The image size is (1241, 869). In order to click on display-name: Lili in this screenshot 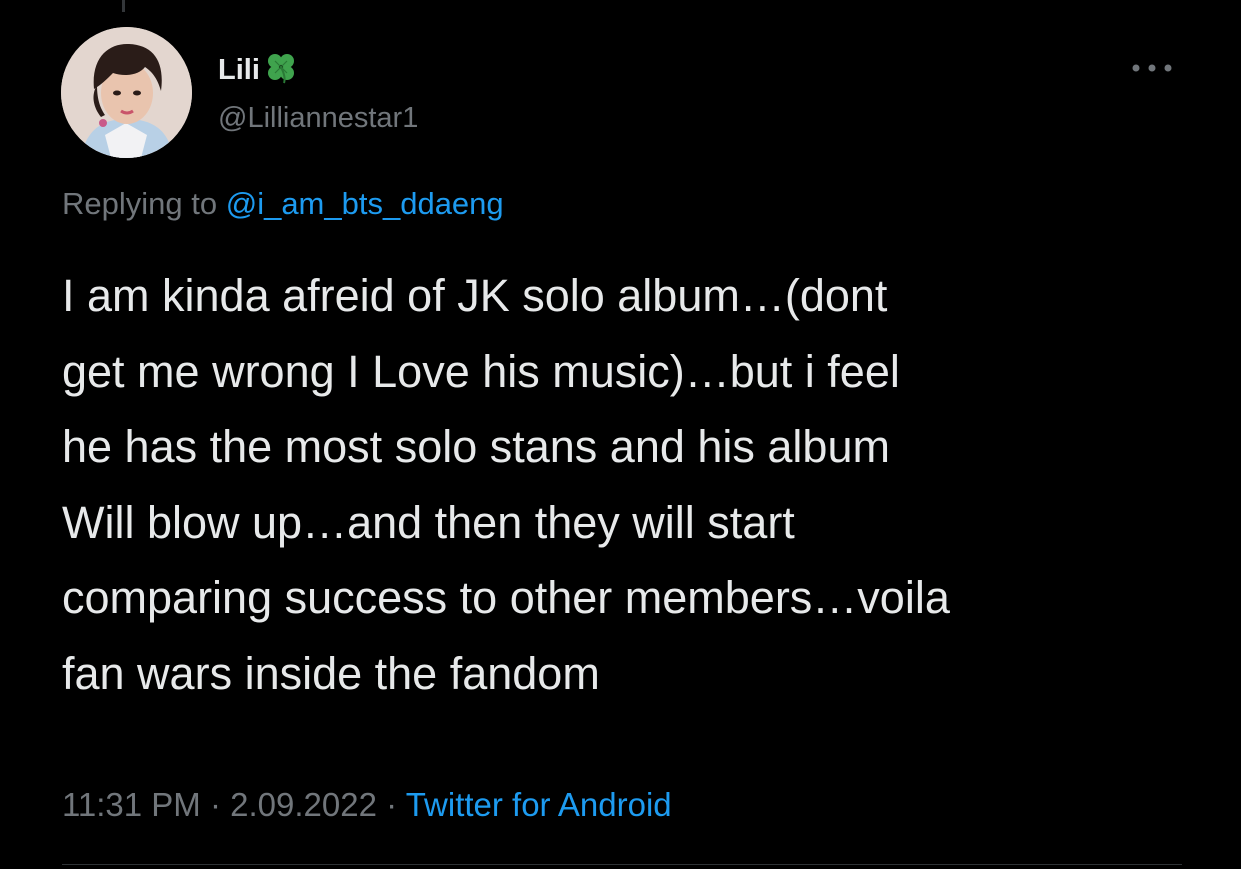, I will do `click(239, 70)`.